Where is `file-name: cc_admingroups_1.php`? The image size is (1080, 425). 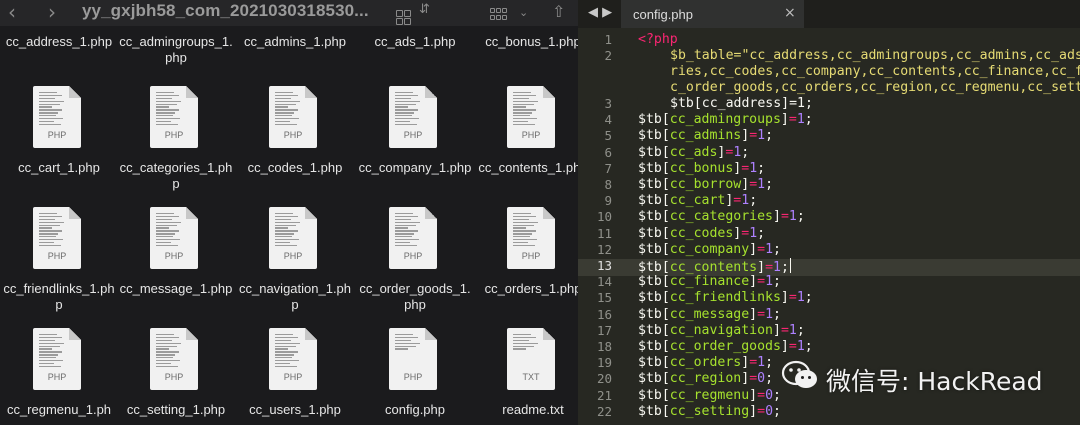
file-name: cc_admingroups_1.php is located at coordinates (176, 49).